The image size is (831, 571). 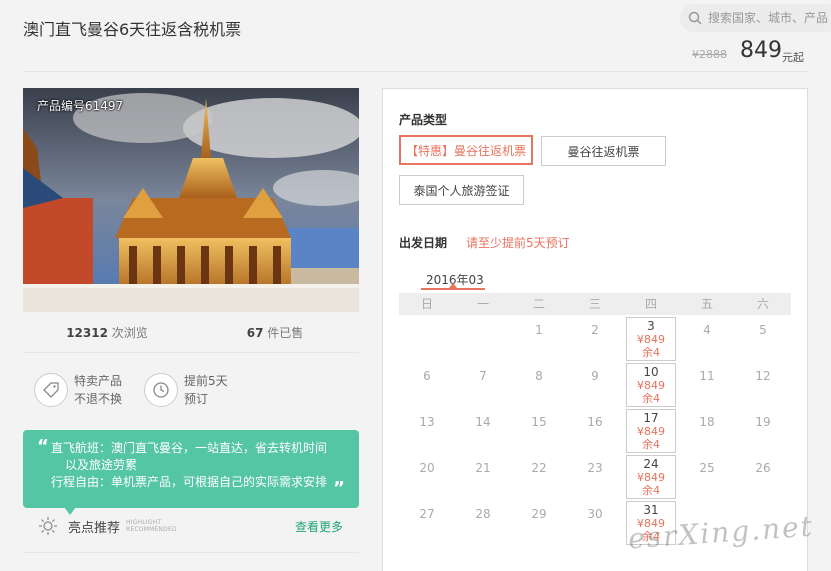 I want to click on view-count: 12312 次浏览, so click(x=107, y=332).